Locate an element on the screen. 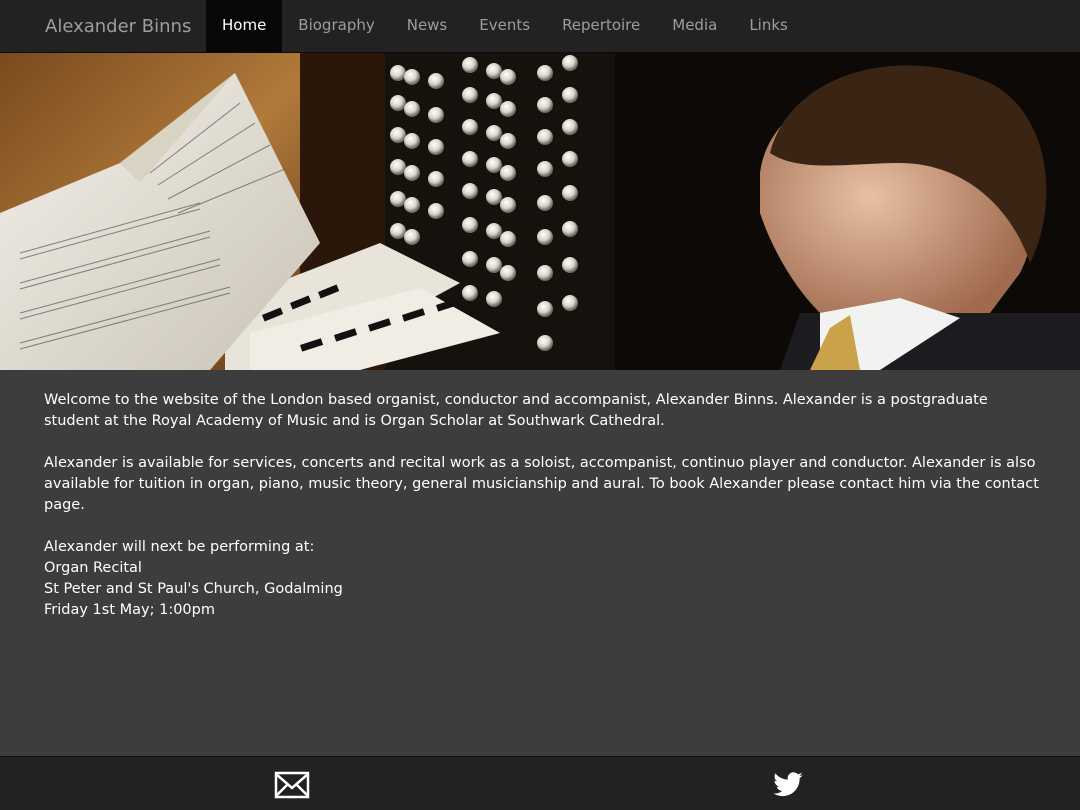  next-performance-event: Organ Recital is located at coordinates (93, 568).